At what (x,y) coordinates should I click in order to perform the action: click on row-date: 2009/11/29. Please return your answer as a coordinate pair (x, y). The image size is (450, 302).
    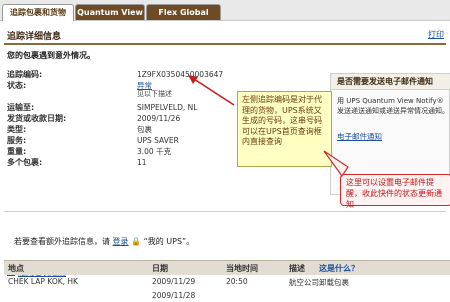
    Looking at the image, I should click on (174, 281).